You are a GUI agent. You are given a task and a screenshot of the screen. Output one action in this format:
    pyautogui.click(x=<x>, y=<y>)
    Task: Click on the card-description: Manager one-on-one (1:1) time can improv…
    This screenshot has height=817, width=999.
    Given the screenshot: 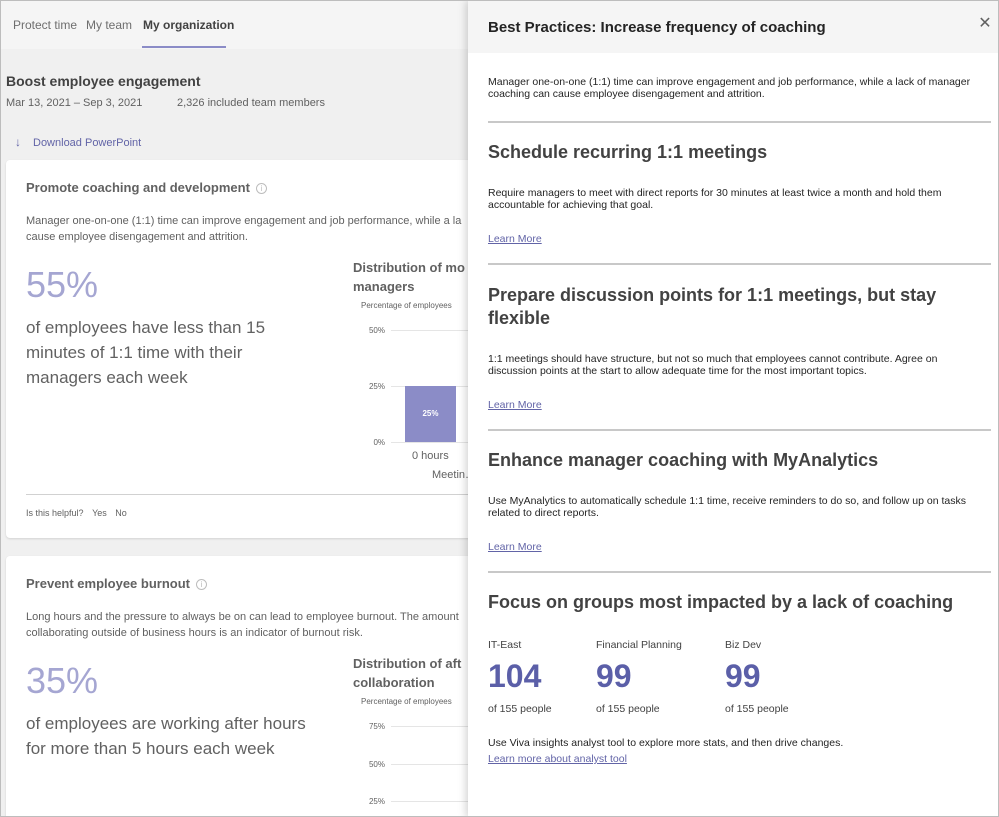 What is the action you would take?
    pyautogui.click(x=246, y=229)
    